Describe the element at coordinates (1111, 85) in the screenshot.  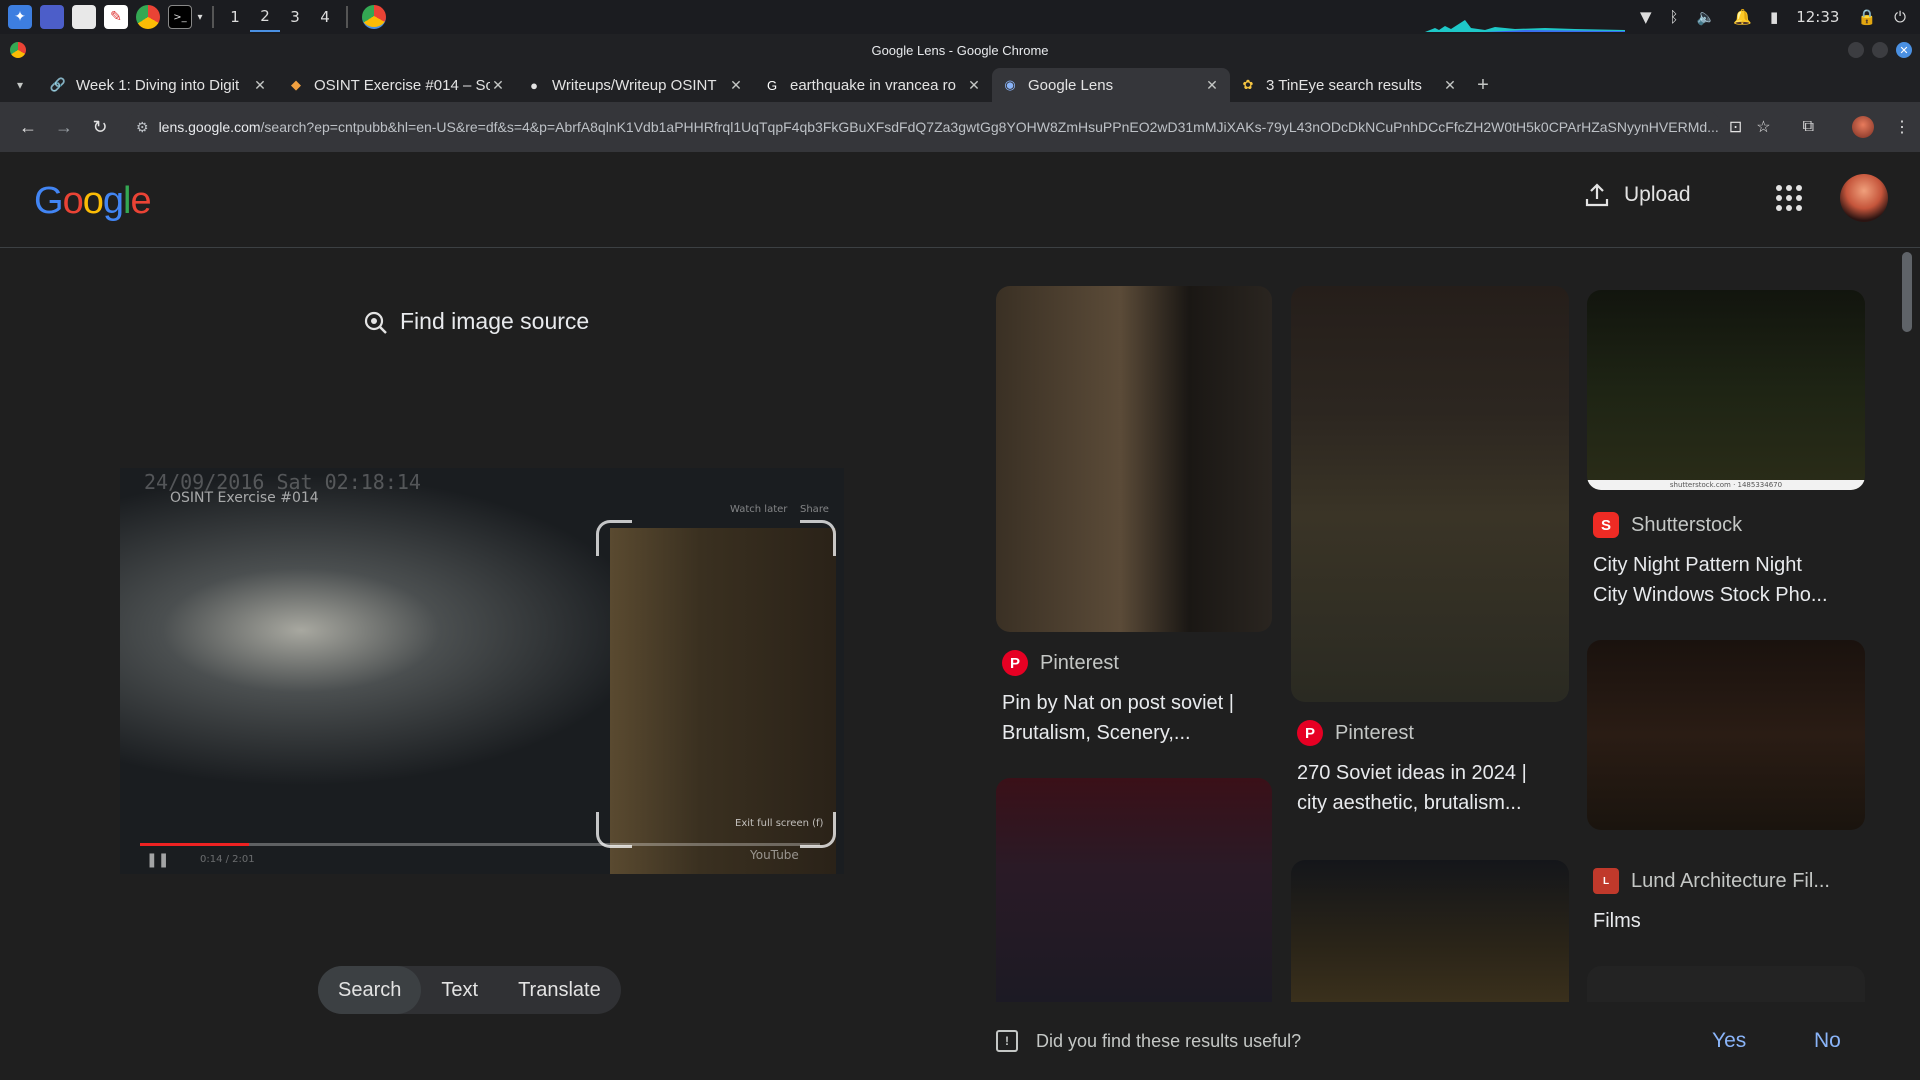
I see `tab-google-lens: ◉ Google Lens ✕` at that location.